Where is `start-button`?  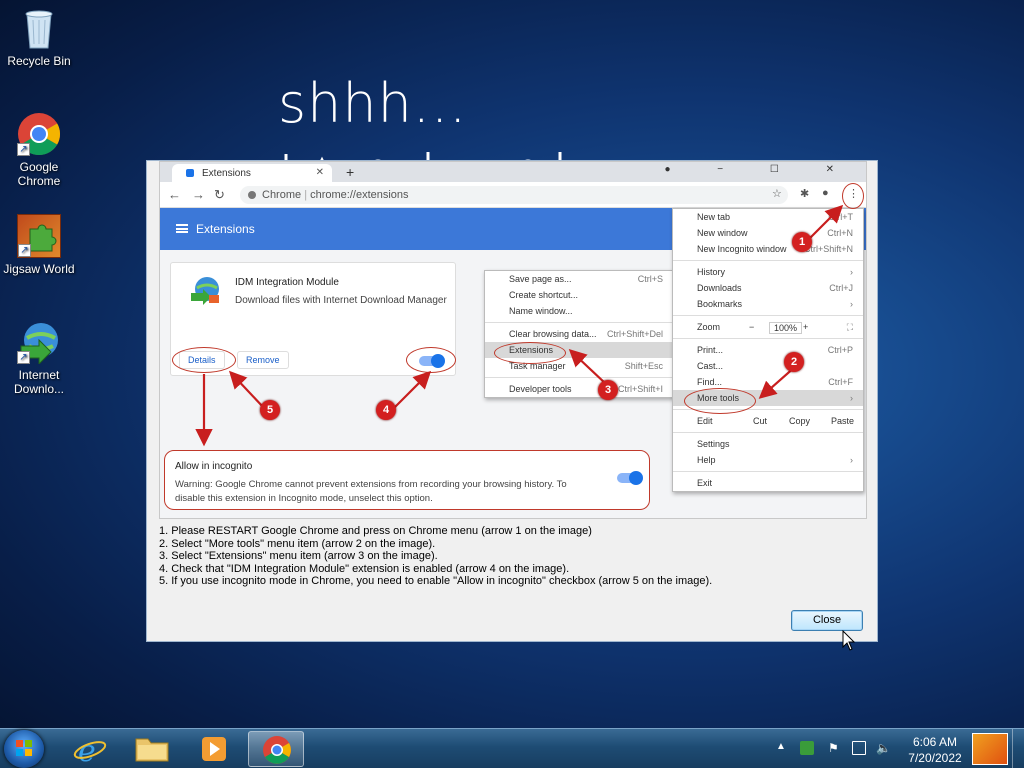
start-button is located at coordinates (24, 749).